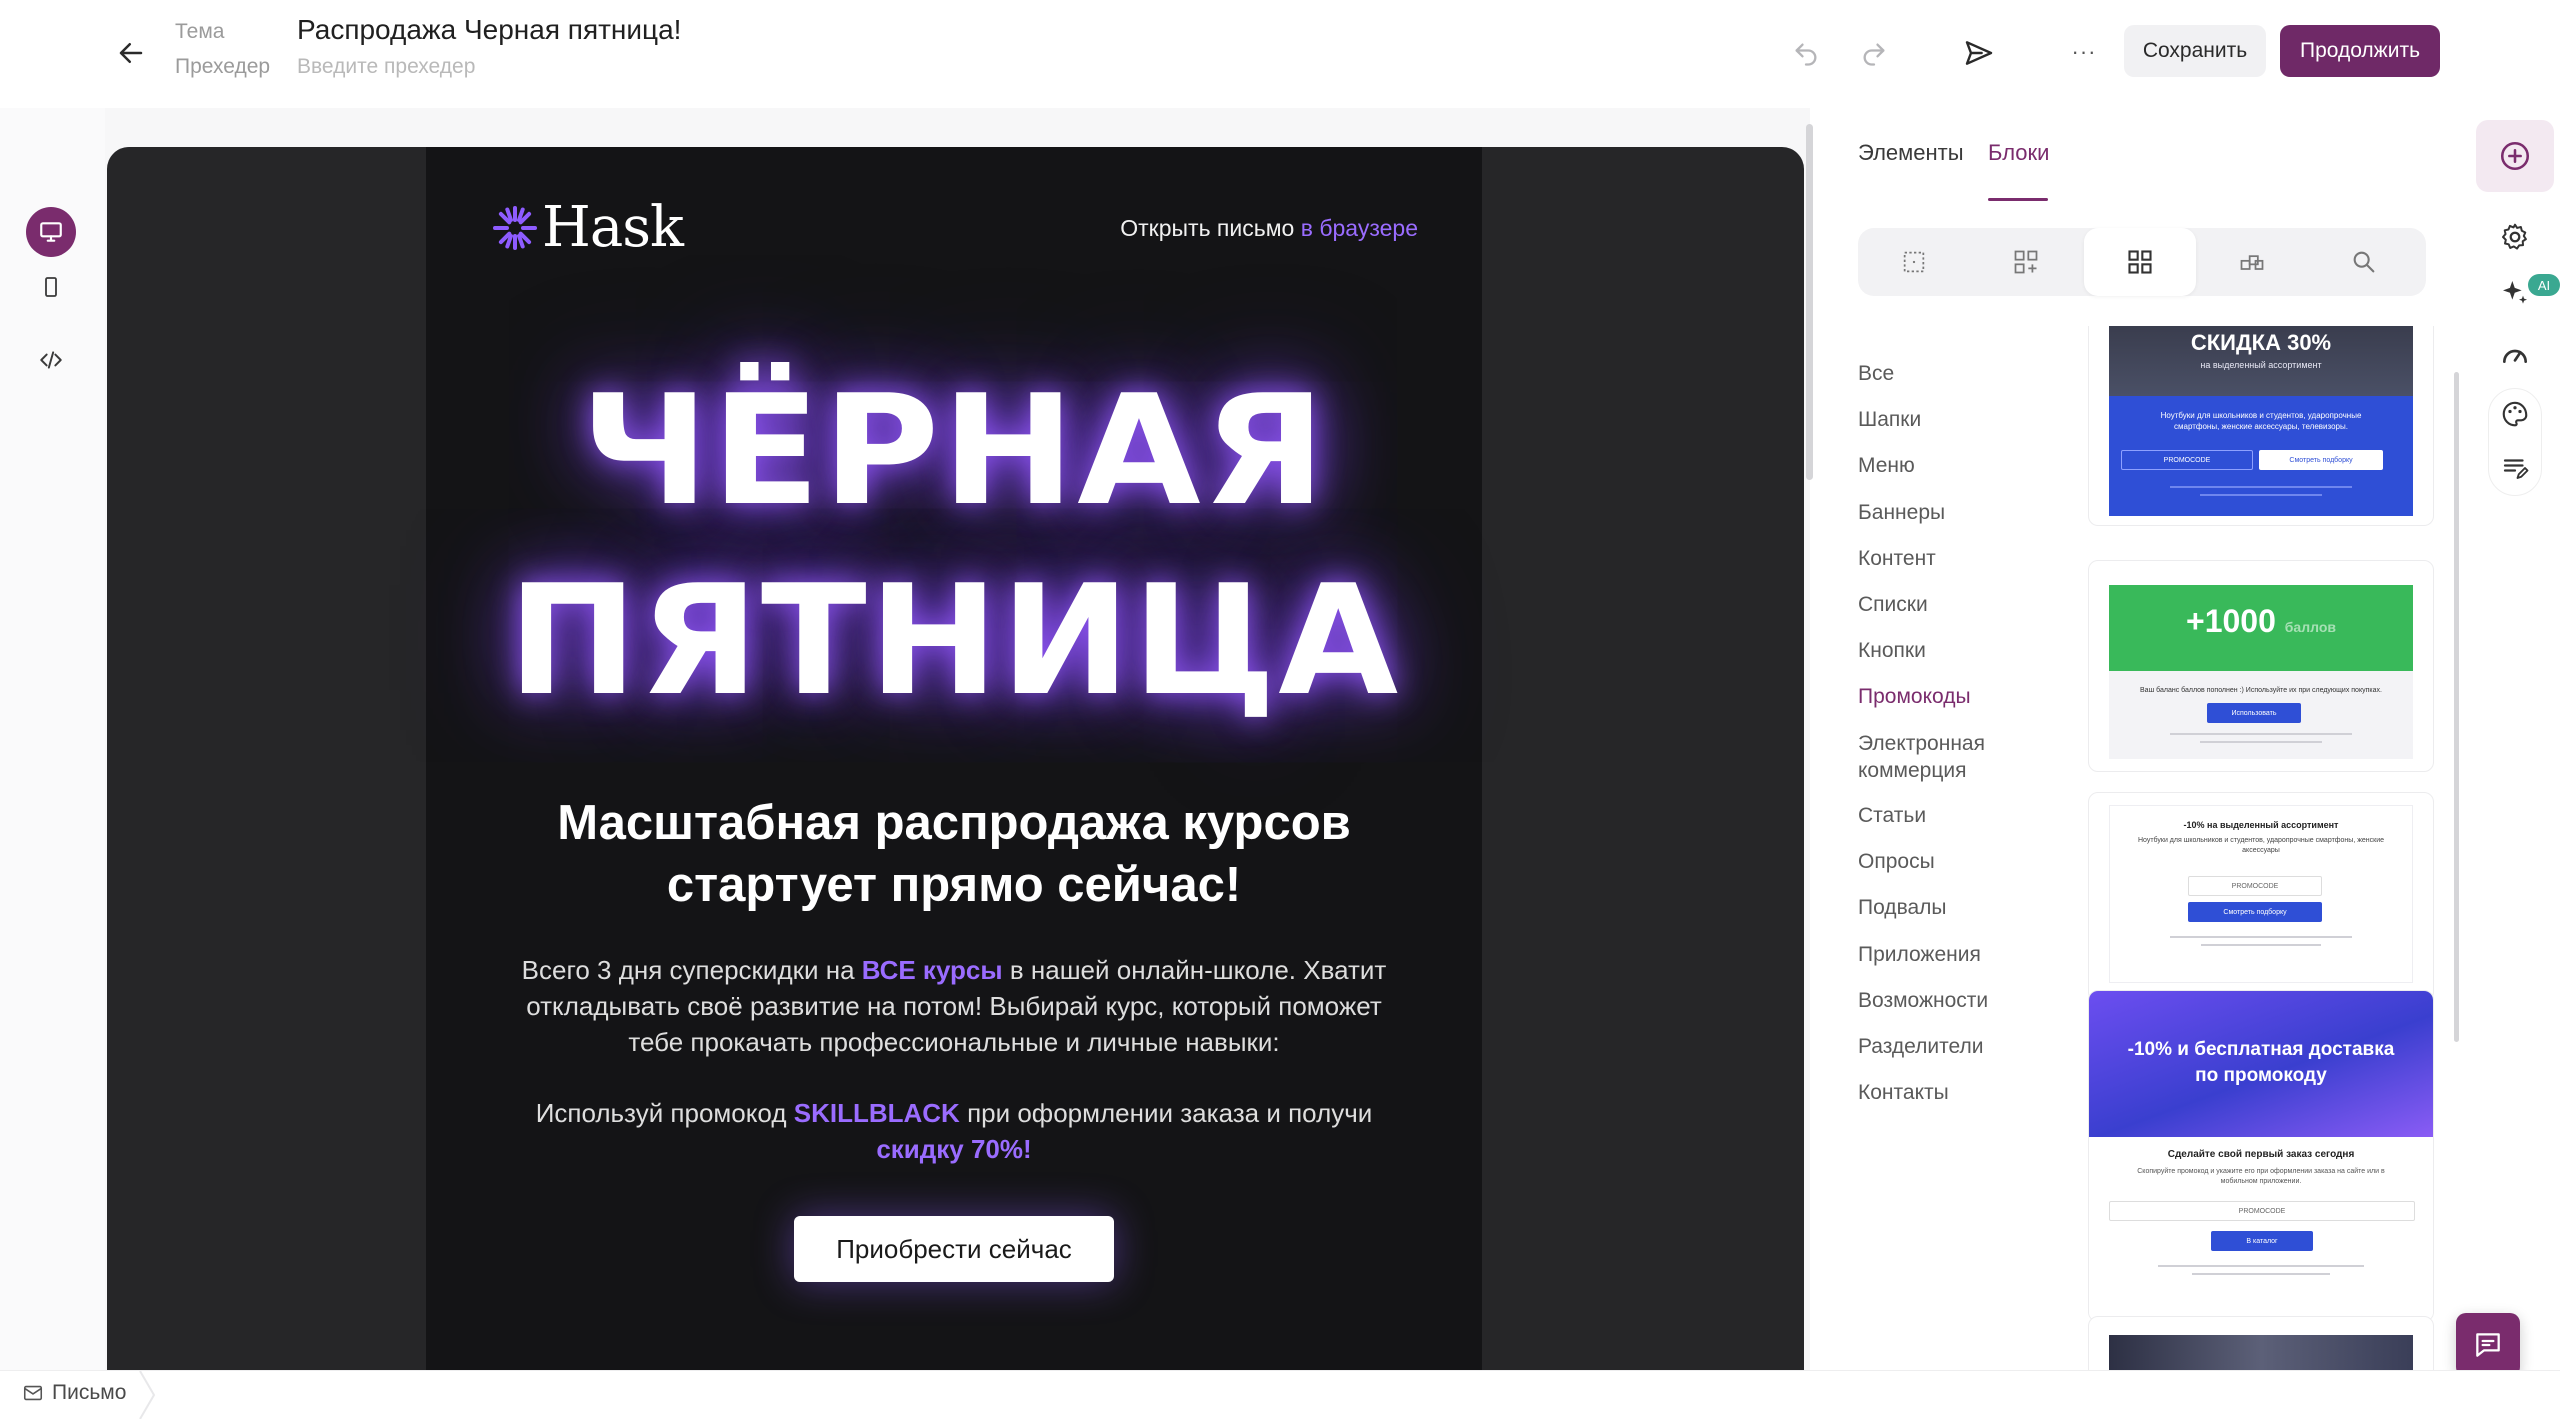 The width and height of the screenshot is (2560, 1419). Describe the element at coordinates (613, 227) in the screenshot. I see `logo-text: Hask` at that location.